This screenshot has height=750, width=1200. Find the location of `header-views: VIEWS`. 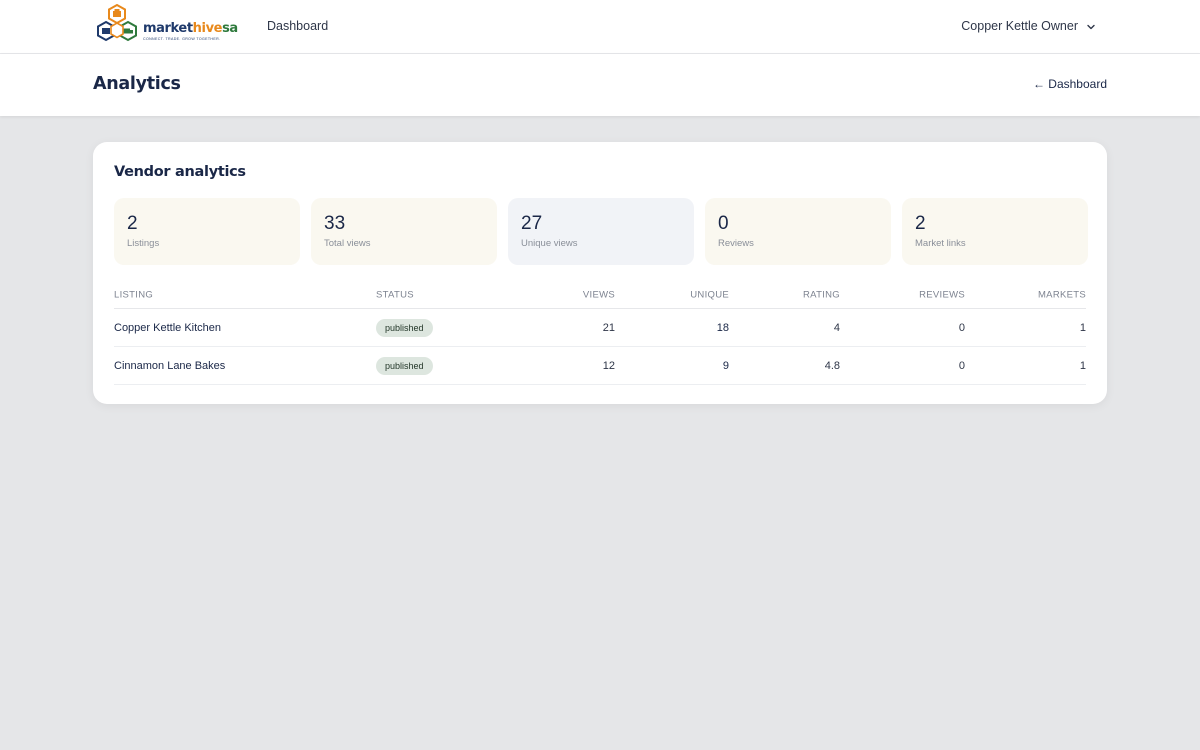

header-views: VIEWS is located at coordinates (598, 295).